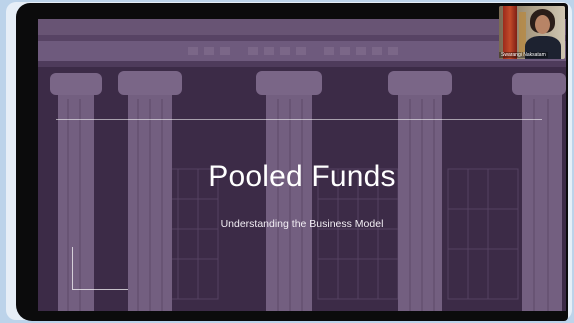 The image size is (574, 323). What do you see at coordinates (100, 289) in the screenshot?
I see `slide-corner-accent-horizontal` at bounding box center [100, 289].